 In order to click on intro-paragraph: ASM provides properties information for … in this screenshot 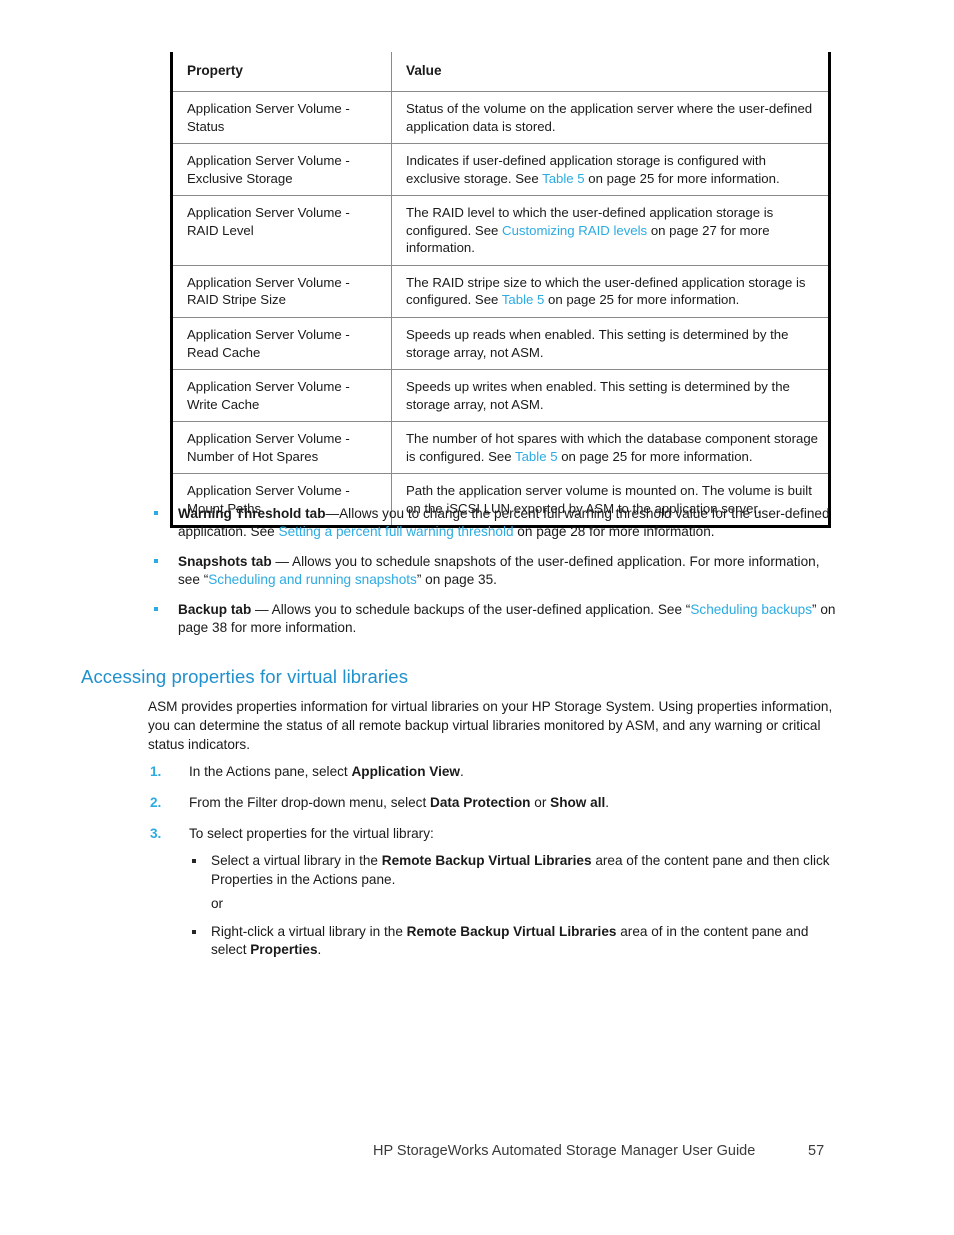, I will do `click(490, 725)`.